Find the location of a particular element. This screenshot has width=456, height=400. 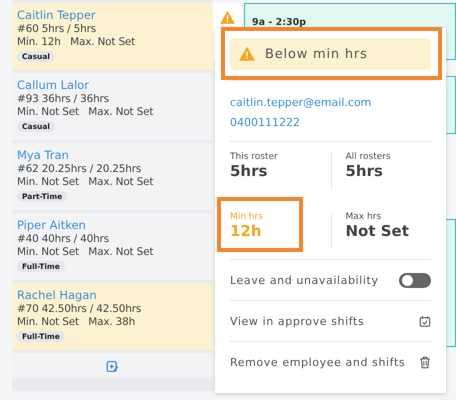

hours-text: #70 42.50hrs / 42.50hrs is located at coordinates (79, 309).